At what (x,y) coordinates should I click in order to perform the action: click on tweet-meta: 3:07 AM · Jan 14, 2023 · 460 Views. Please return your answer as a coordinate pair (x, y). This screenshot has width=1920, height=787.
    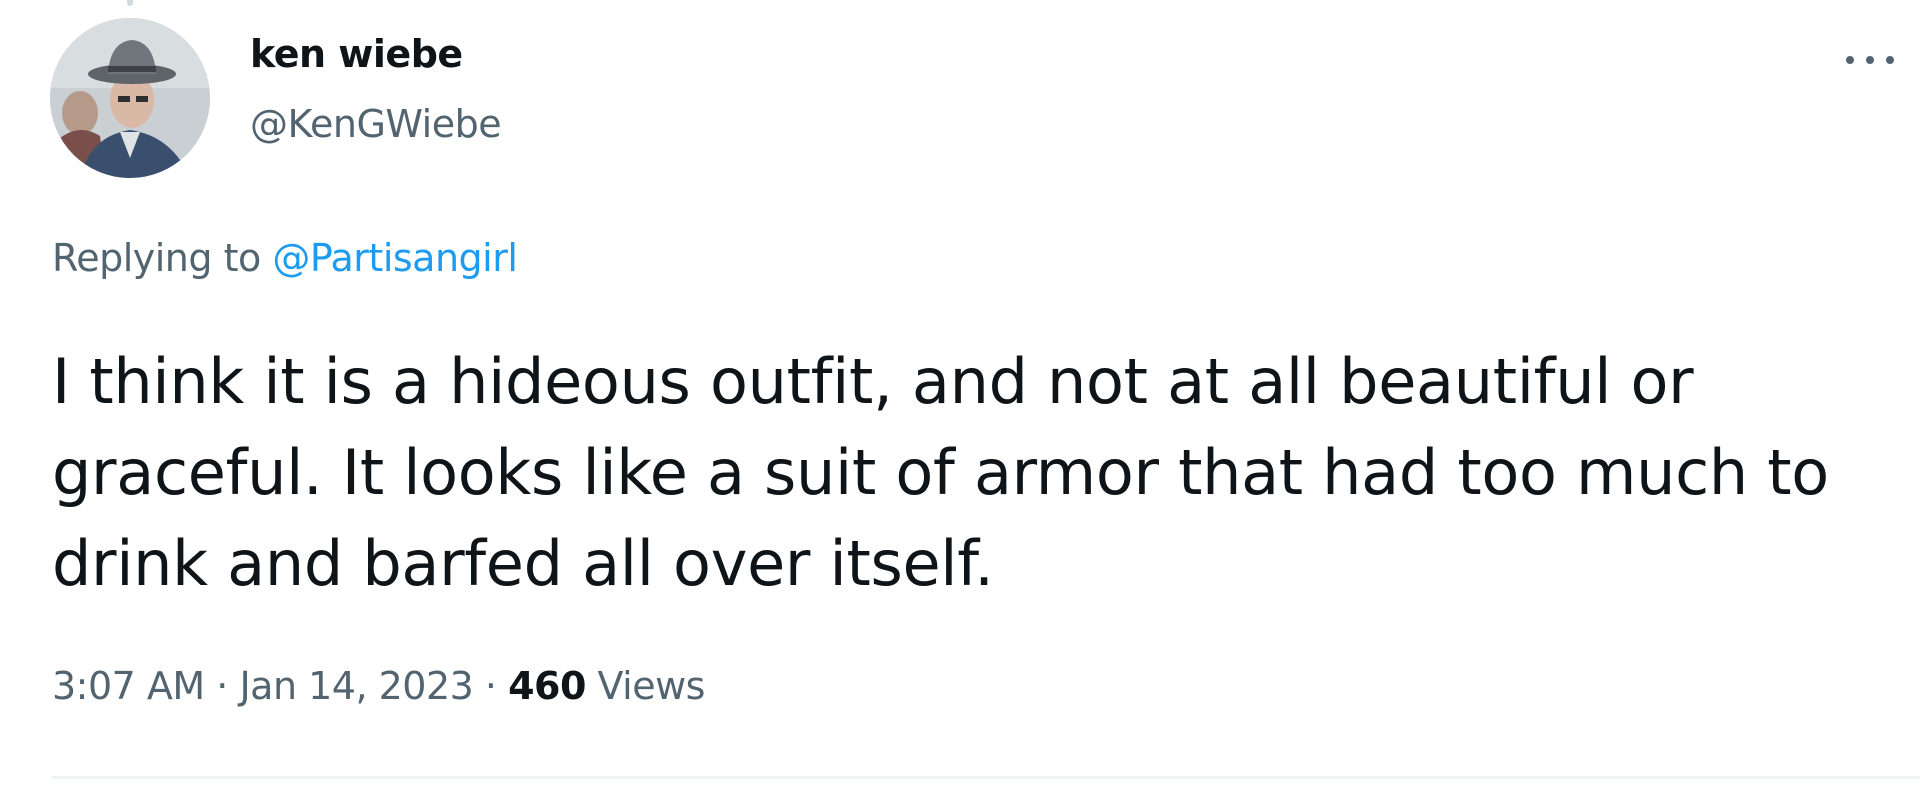
    Looking at the image, I should click on (378, 686).